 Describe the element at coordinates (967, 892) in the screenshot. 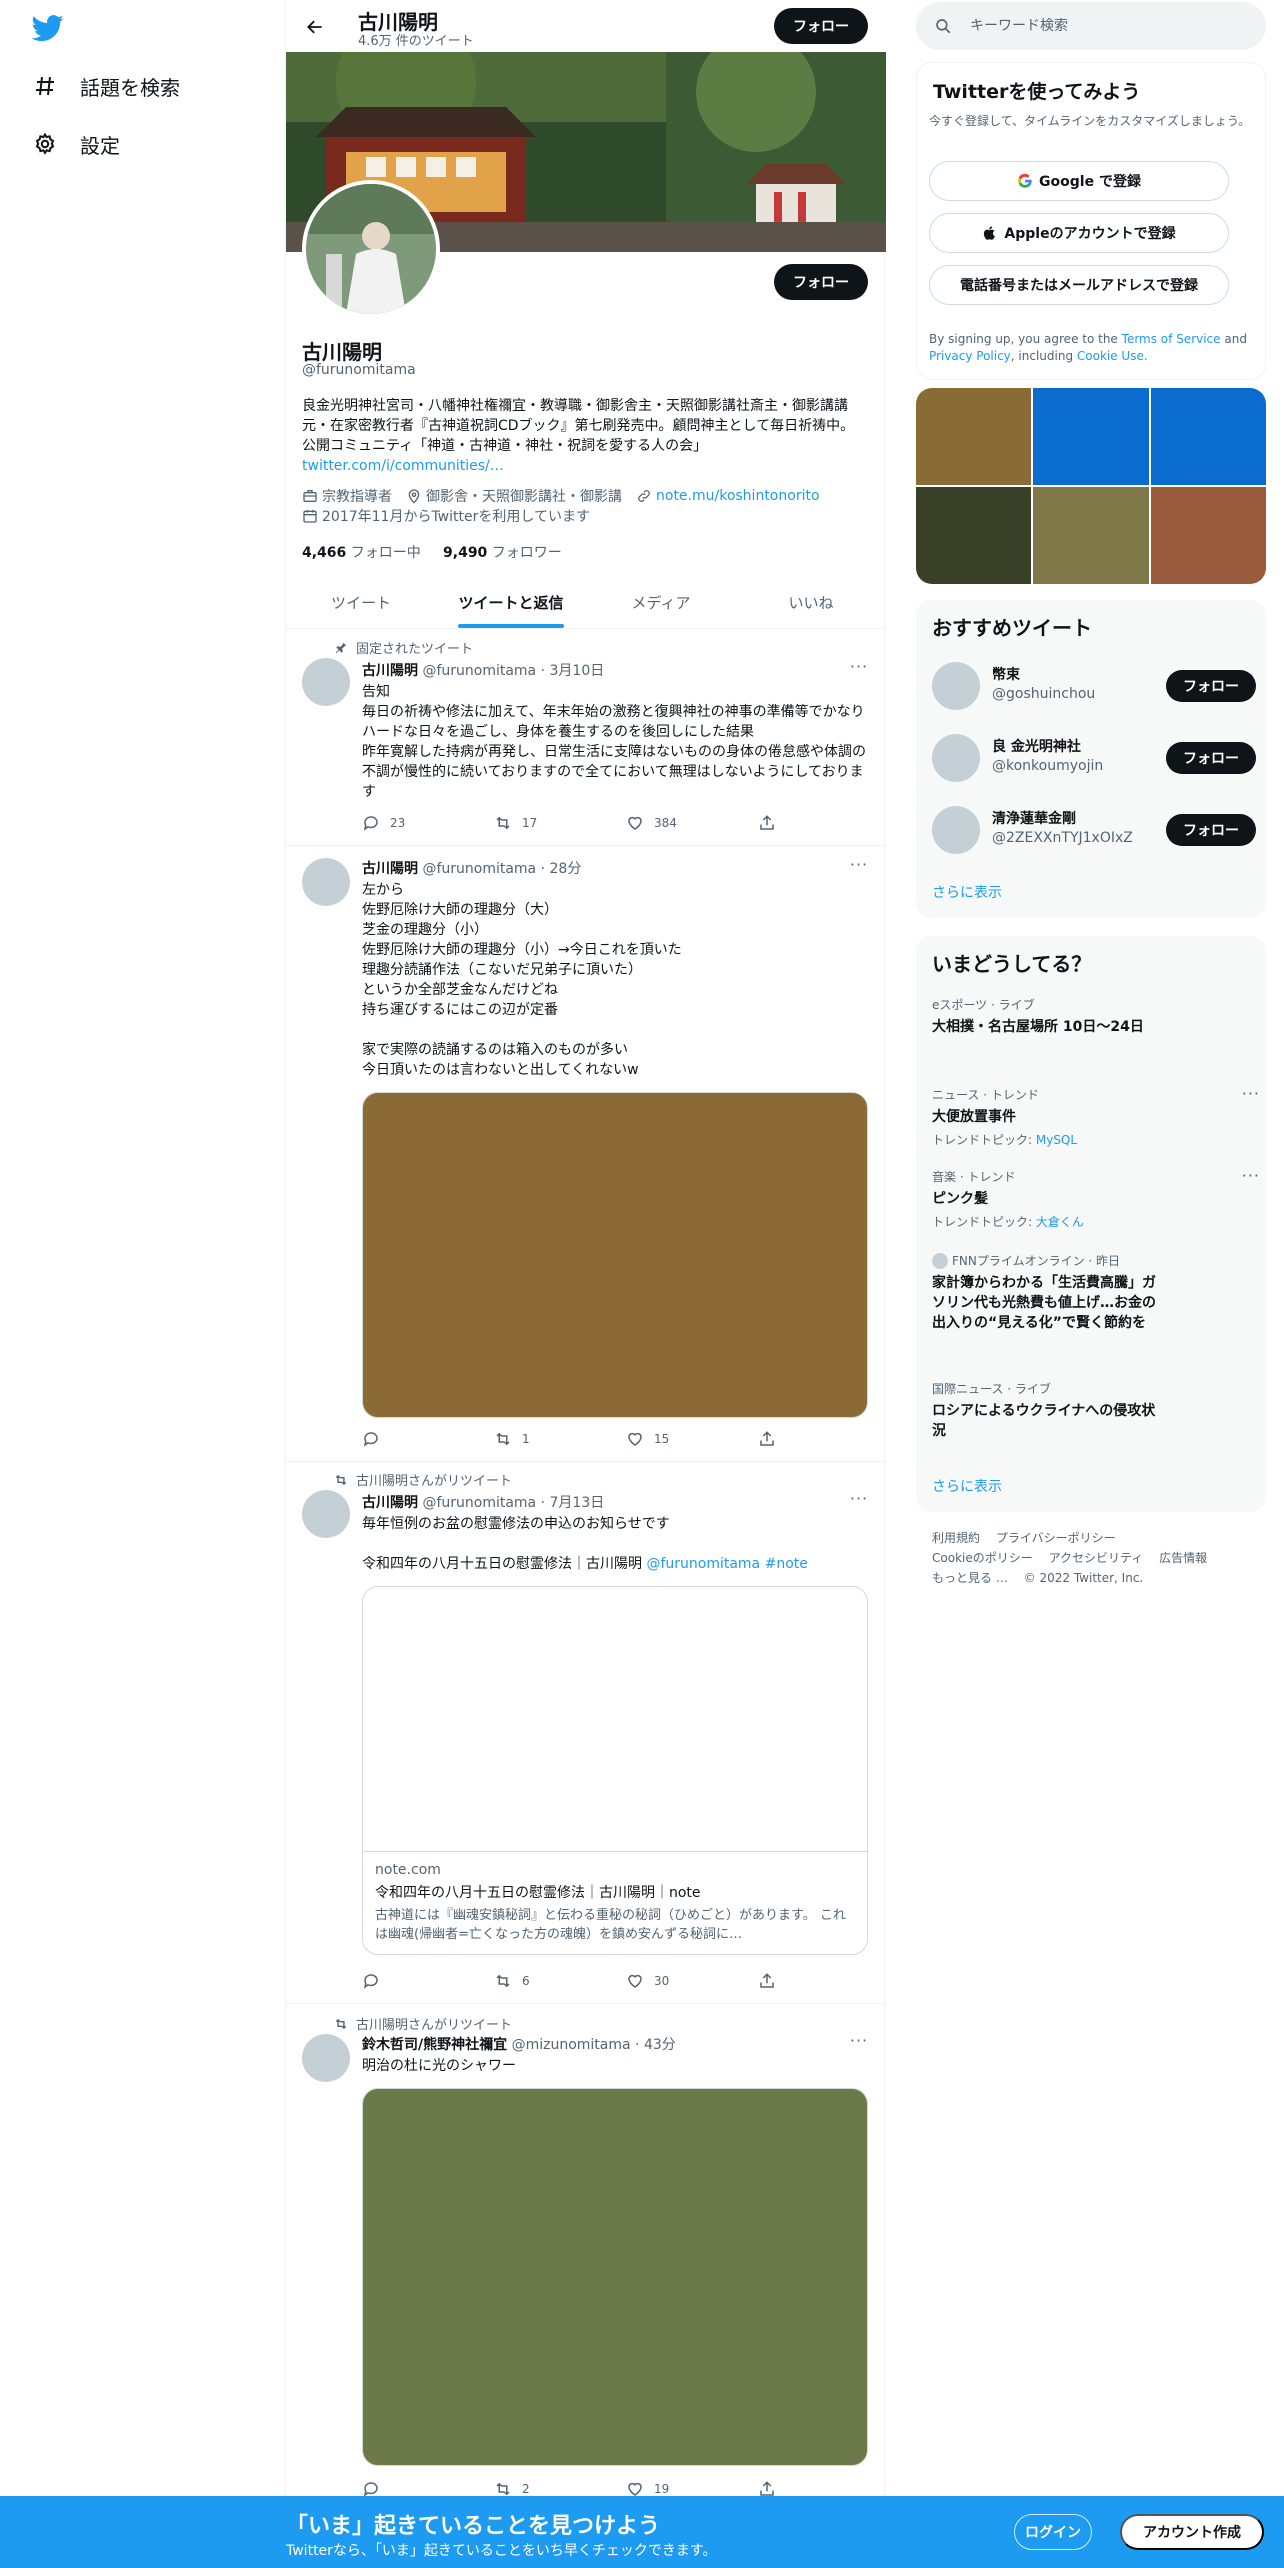

I see `recommended-show-more: さらに表示` at that location.